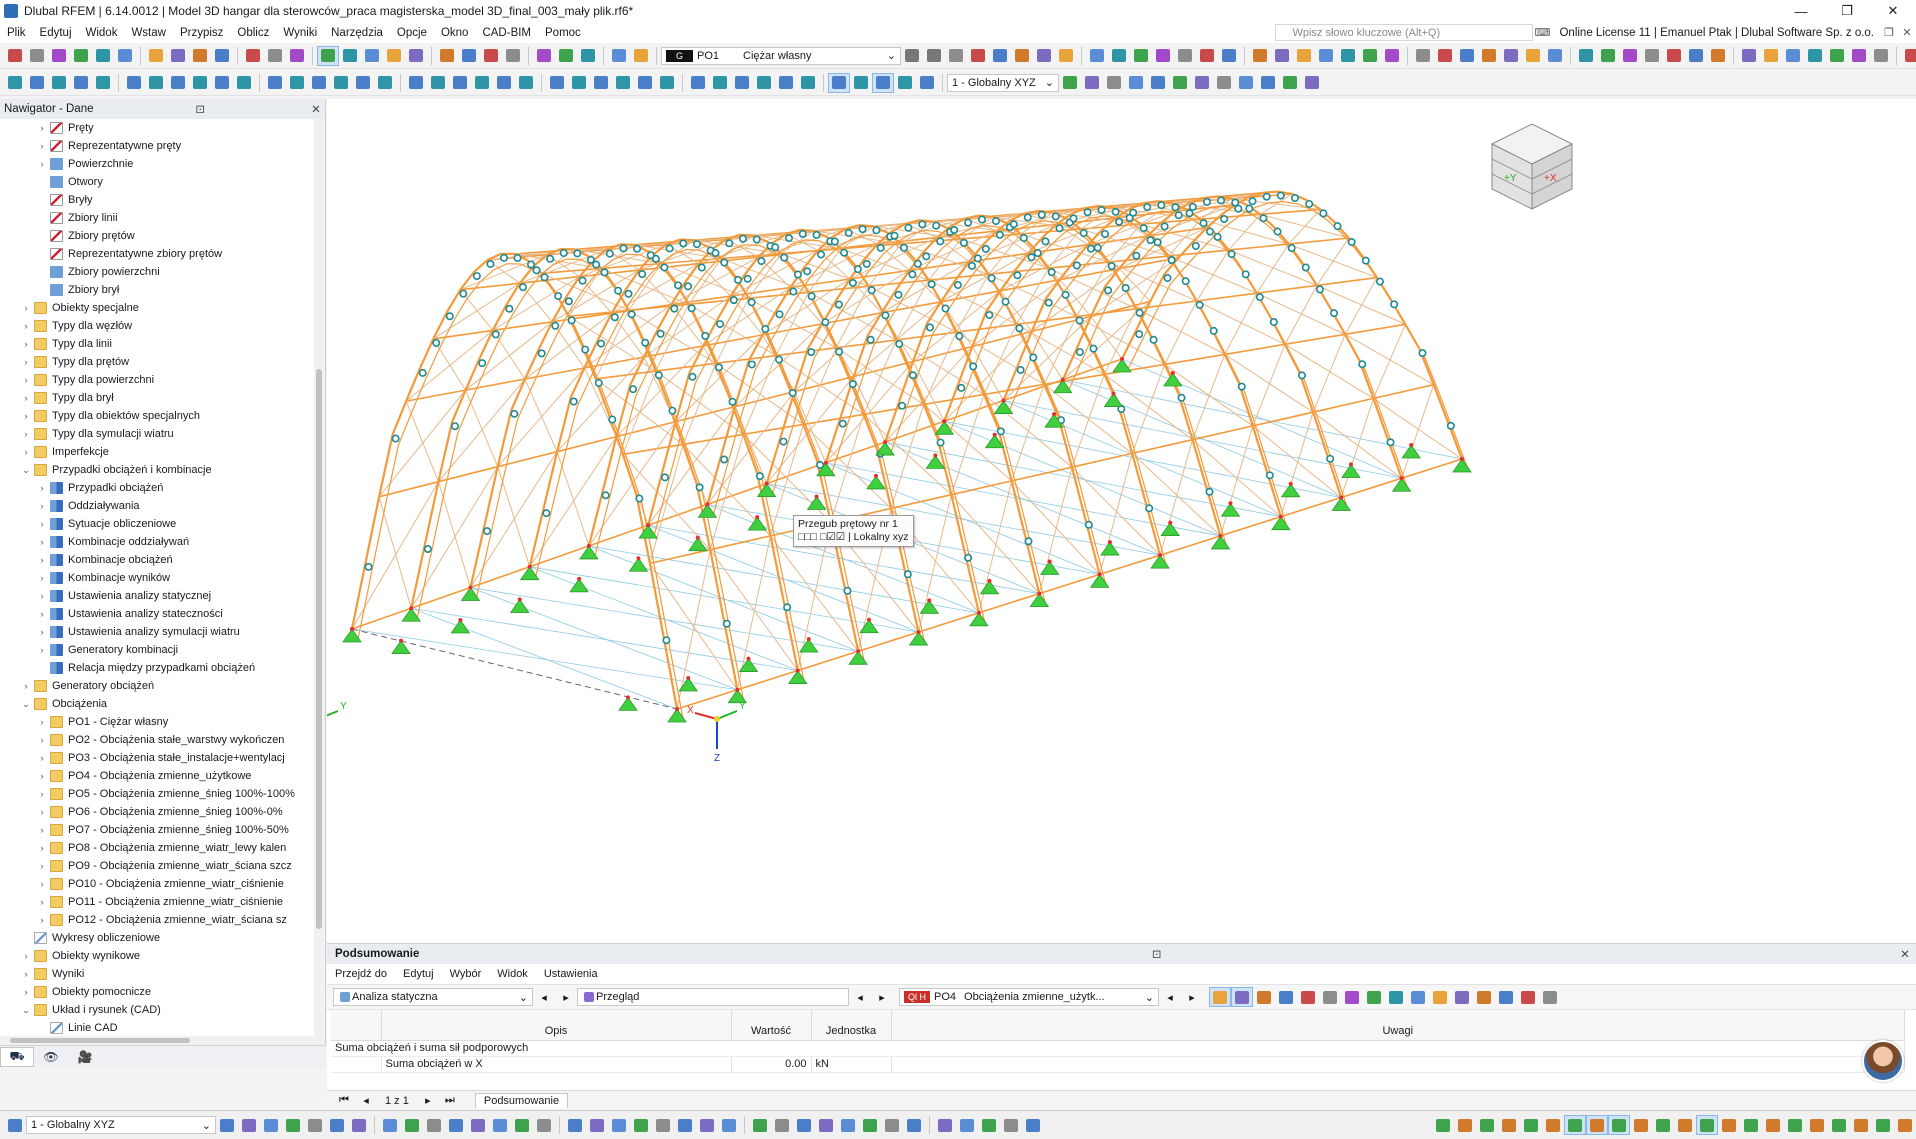 The image size is (1916, 1139). What do you see at coordinates (563, 33) in the screenshot?
I see `menu-help: Pomoc` at bounding box center [563, 33].